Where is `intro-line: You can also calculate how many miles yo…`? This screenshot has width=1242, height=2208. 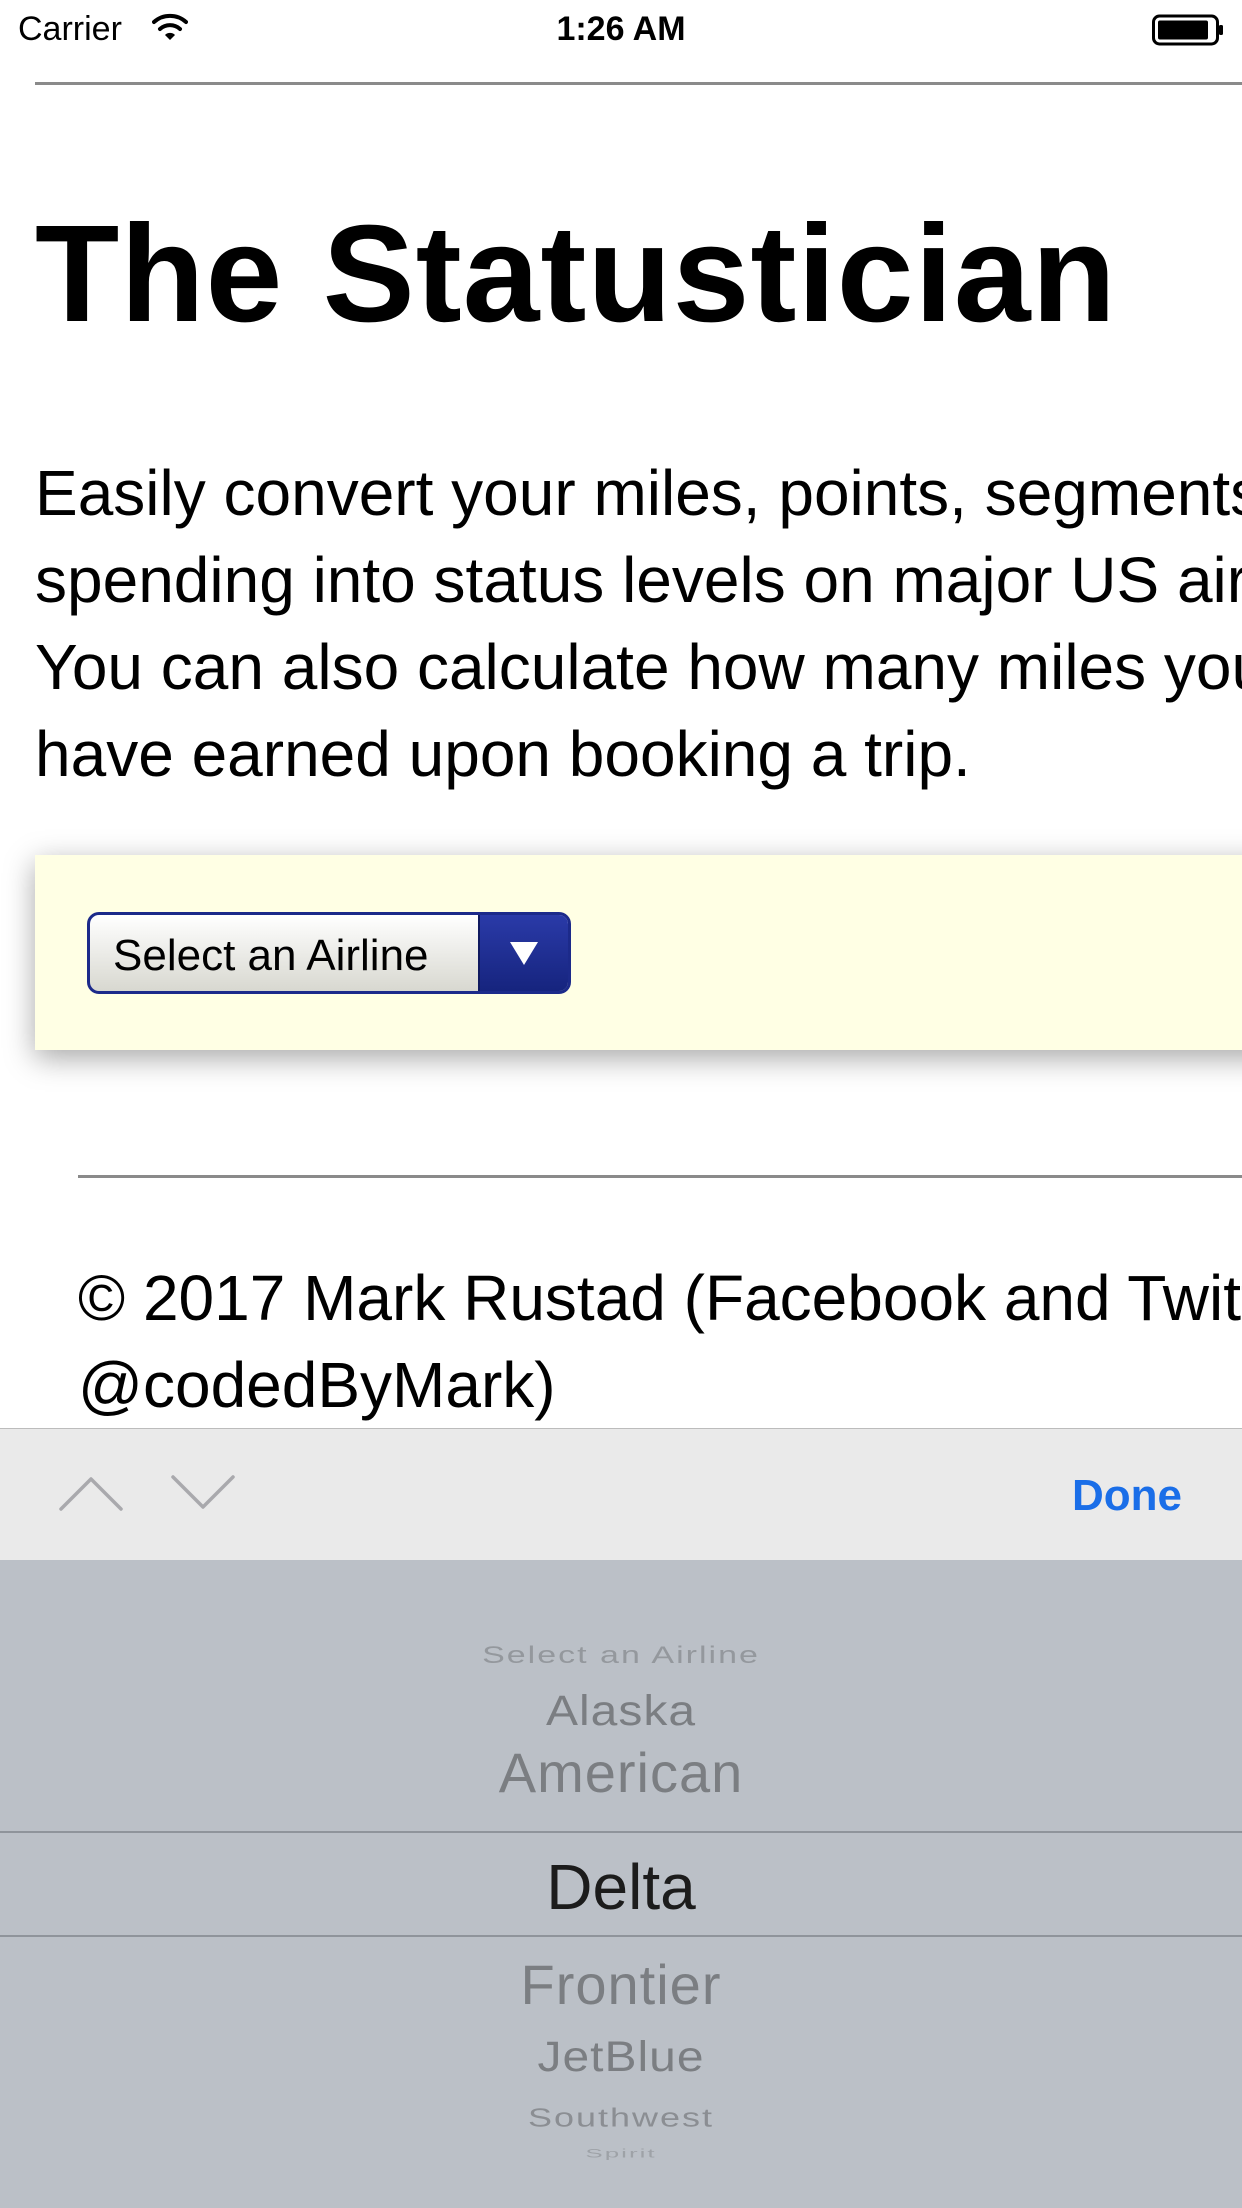
intro-line: You can also calculate how many miles yo… is located at coordinates (638, 667).